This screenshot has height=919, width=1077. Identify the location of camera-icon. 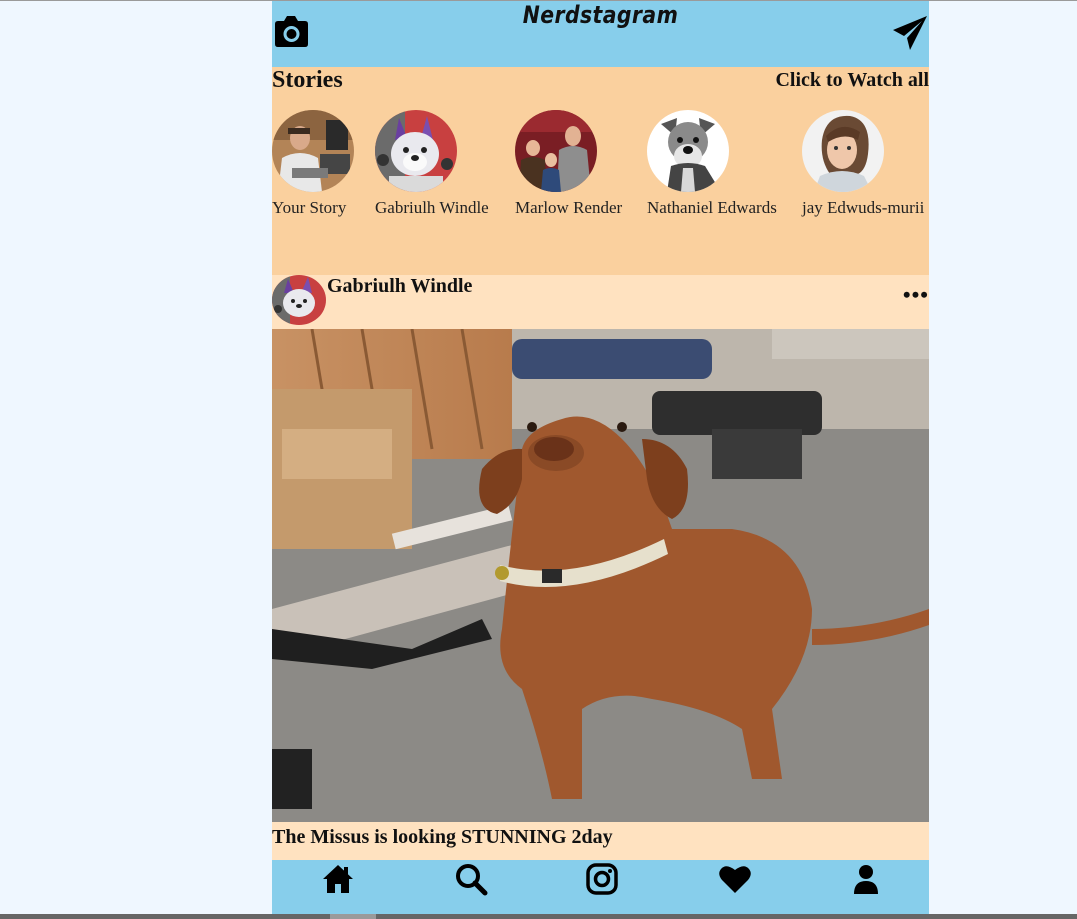
(291, 32).